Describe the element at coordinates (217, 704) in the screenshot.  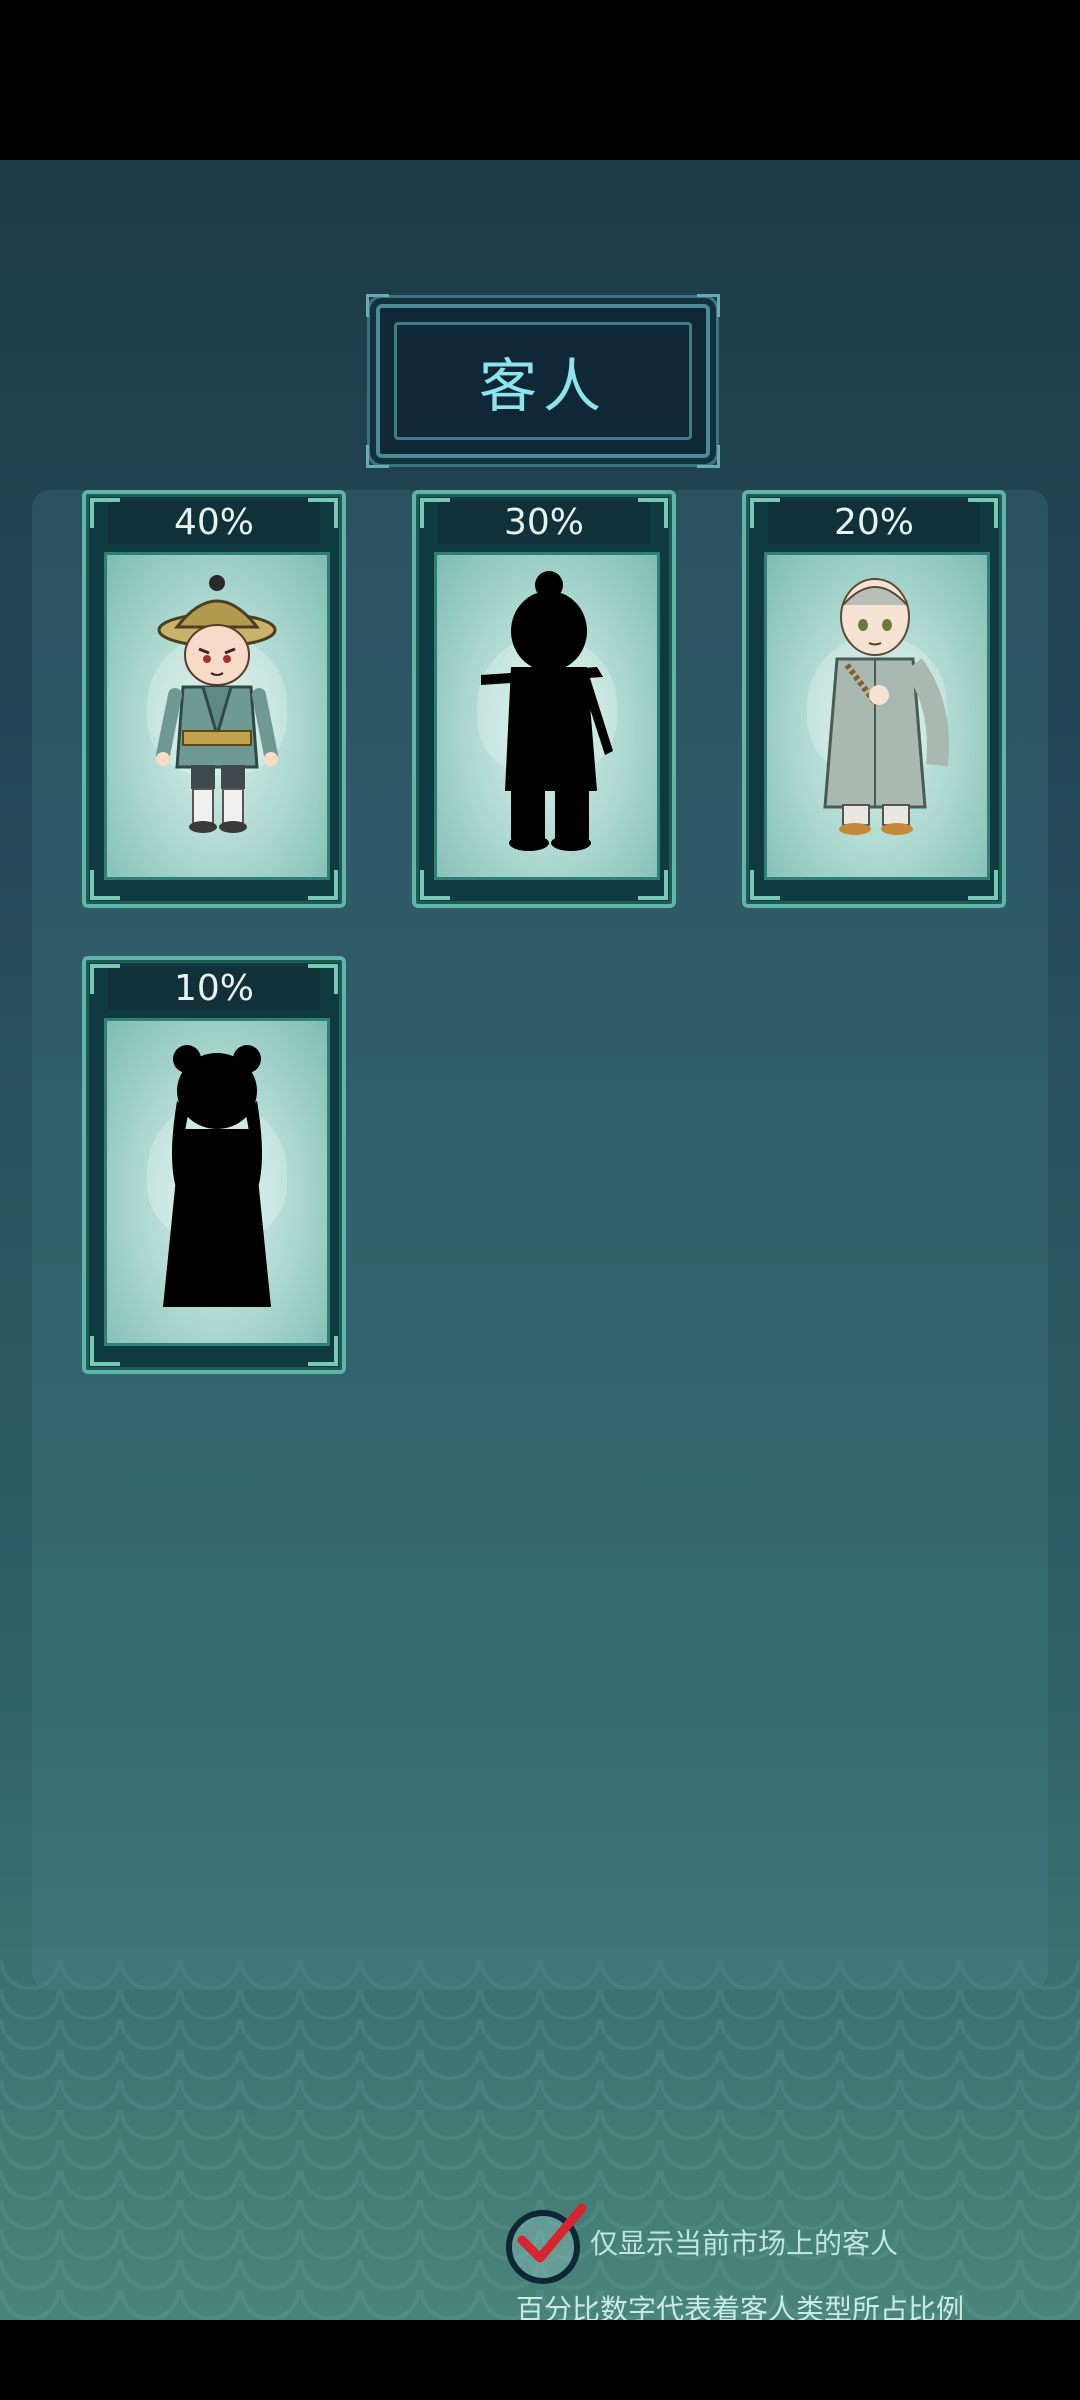
I see `farmer-figure-icon` at that location.